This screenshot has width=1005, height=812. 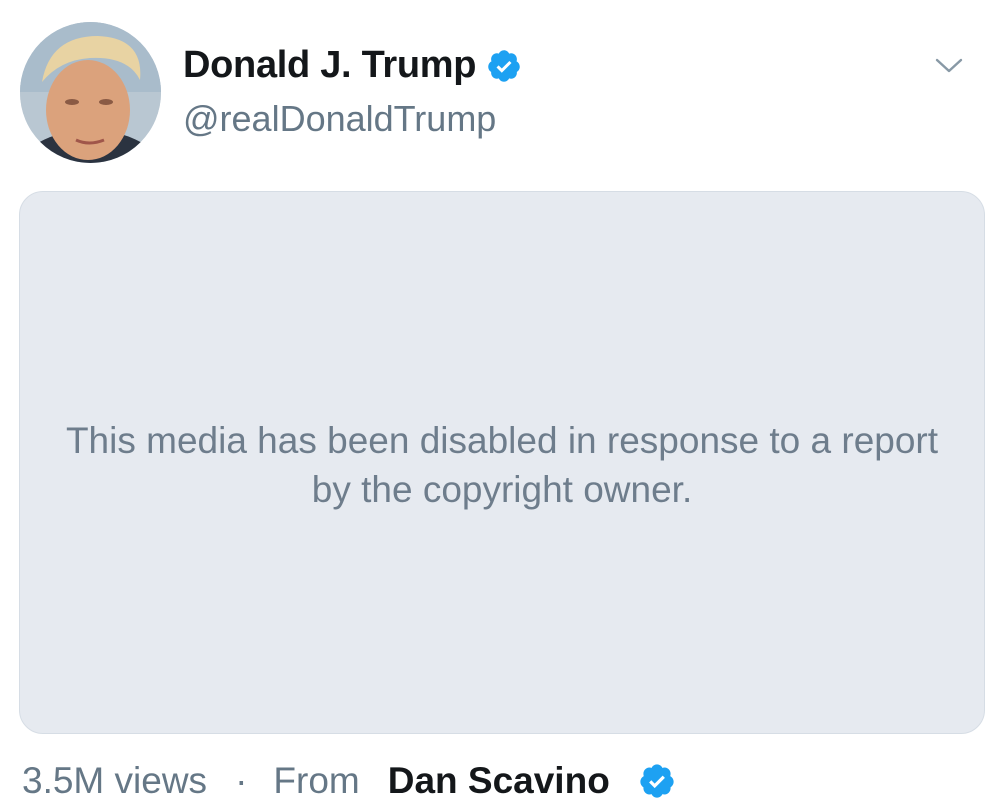 I want to click on source-verified-badge-icon, so click(x=657, y=781).